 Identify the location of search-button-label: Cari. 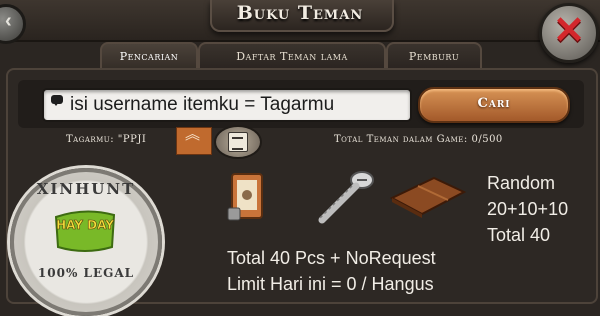
(494, 103).